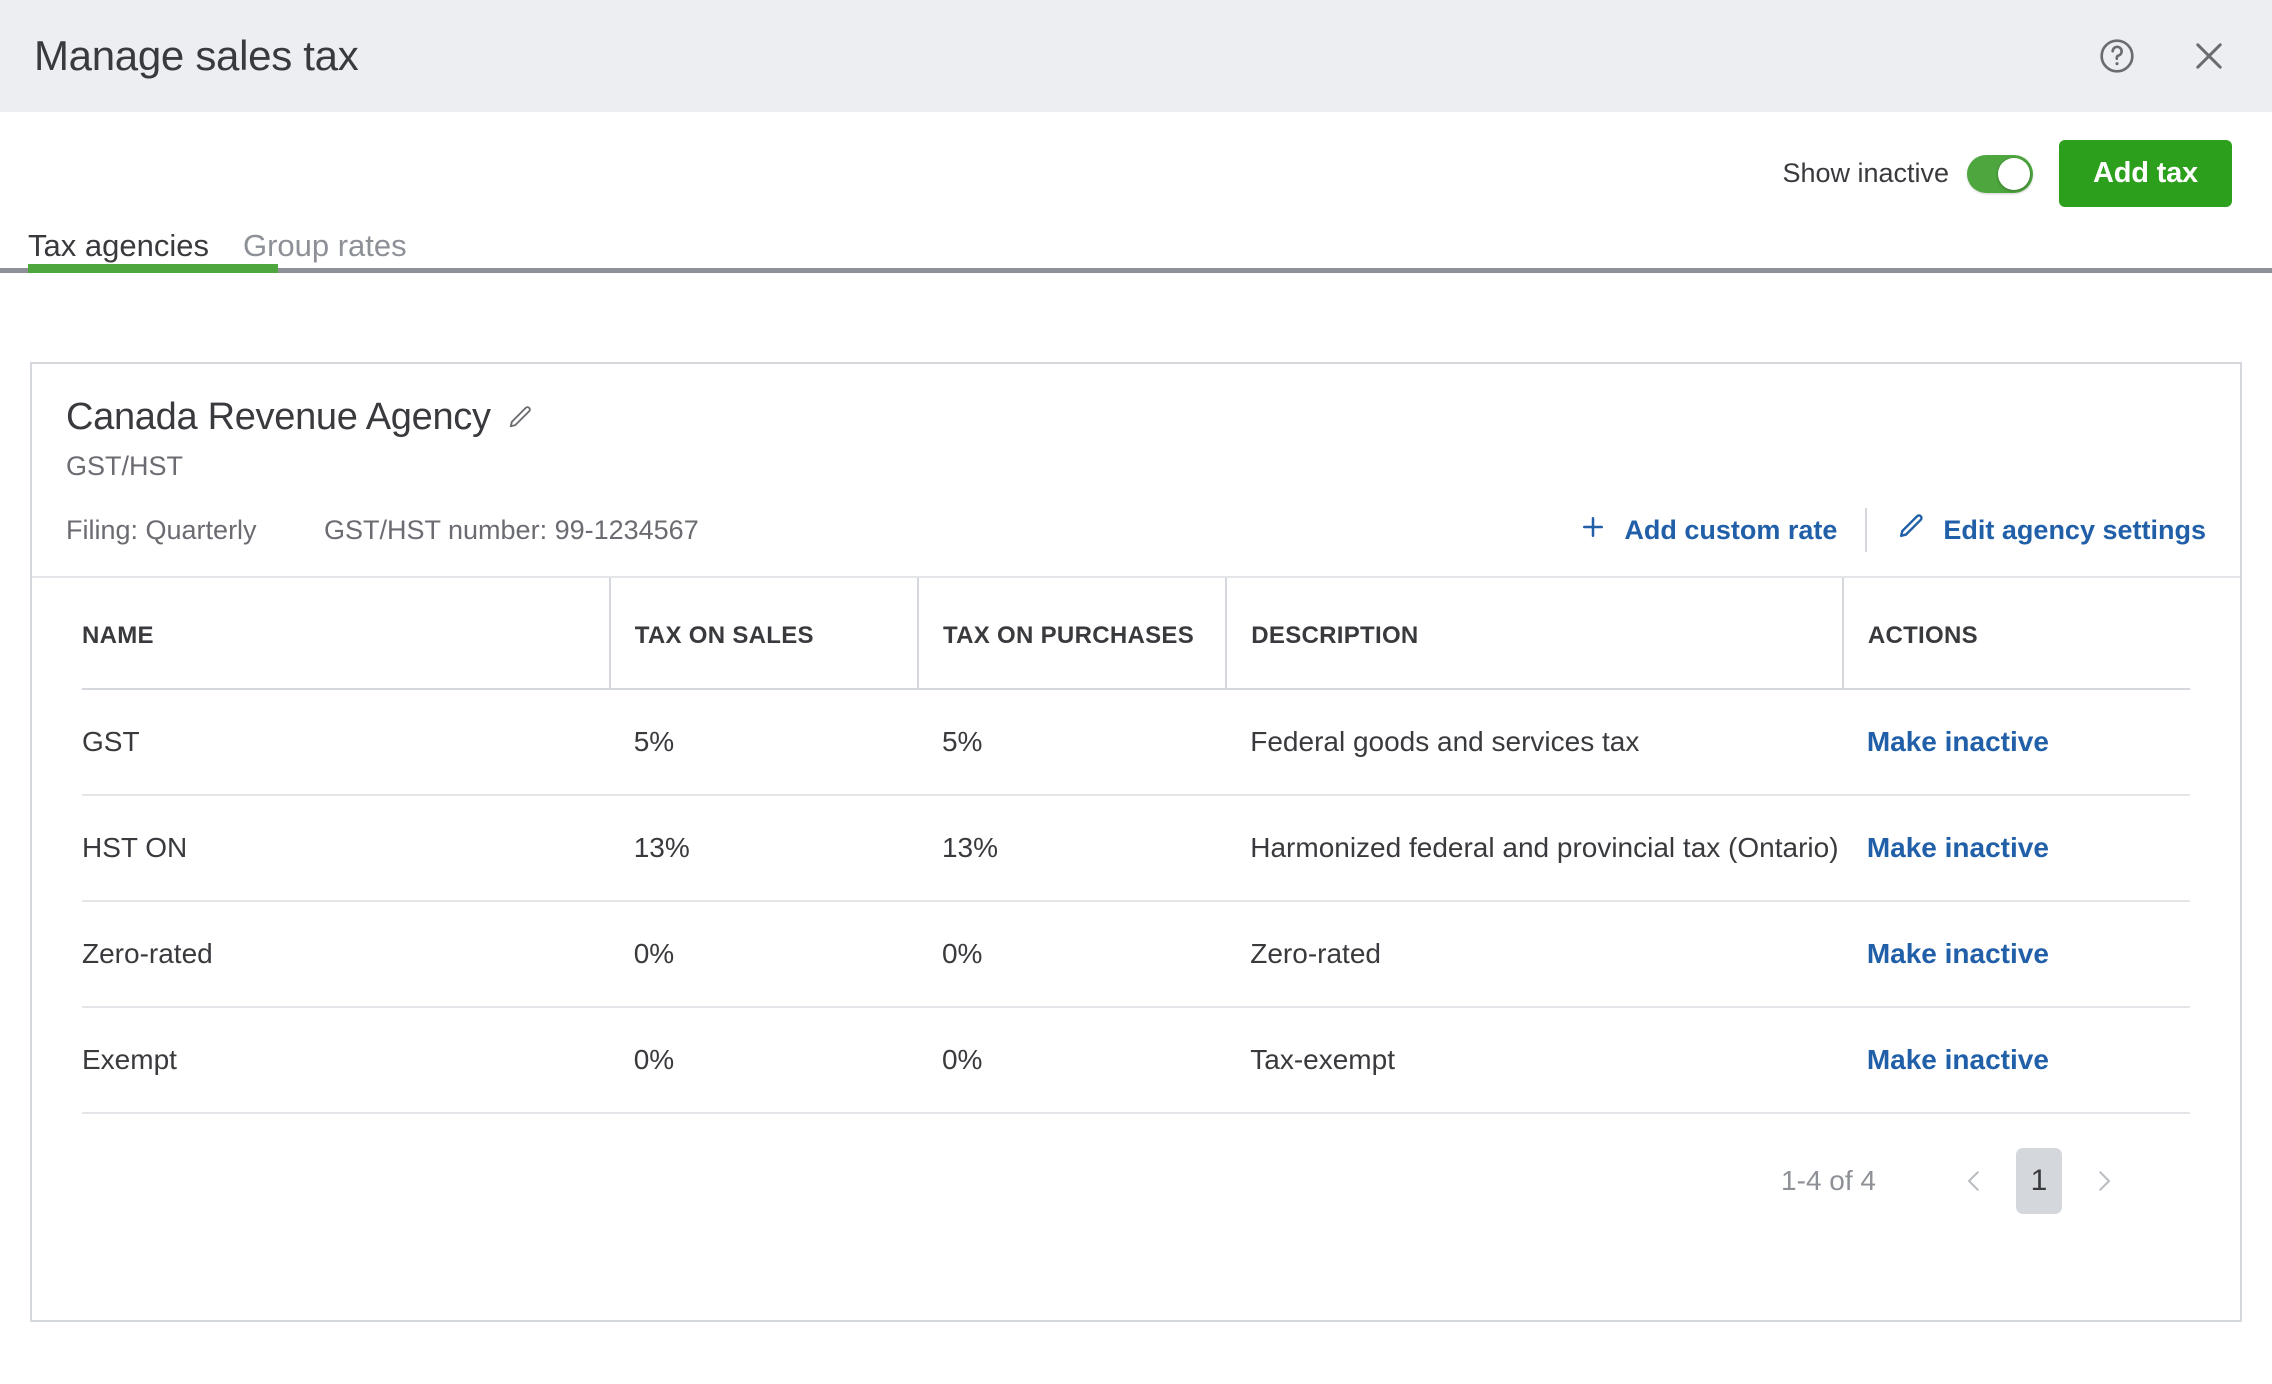 The width and height of the screenshot is (2272, 1384). Describe the element at coordinates (125, 466) in the screenshot. I see `agency-tax-type: GST/HST` at that location.